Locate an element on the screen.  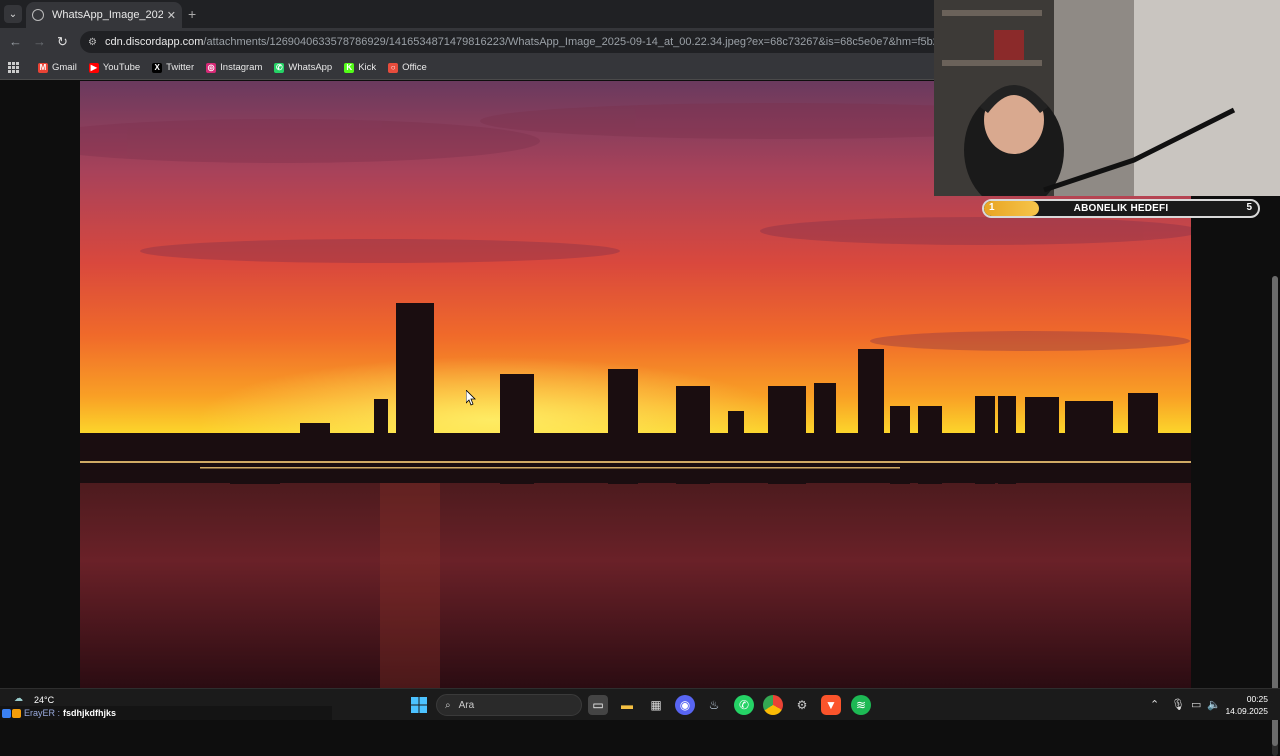
windows-start-icon is located at coordinates (419, 705).